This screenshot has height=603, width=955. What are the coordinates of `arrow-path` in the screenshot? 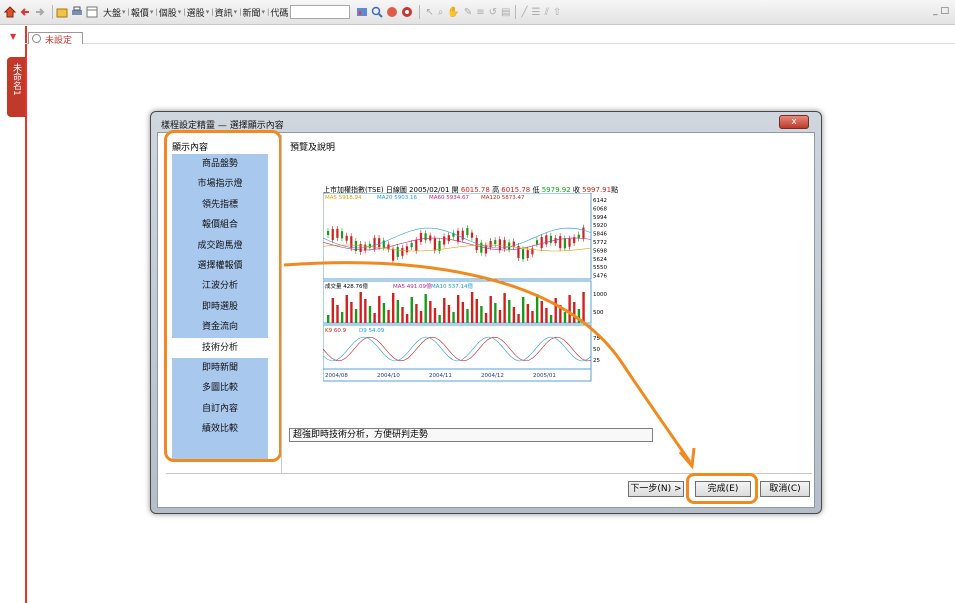 It's located at (487, 362).